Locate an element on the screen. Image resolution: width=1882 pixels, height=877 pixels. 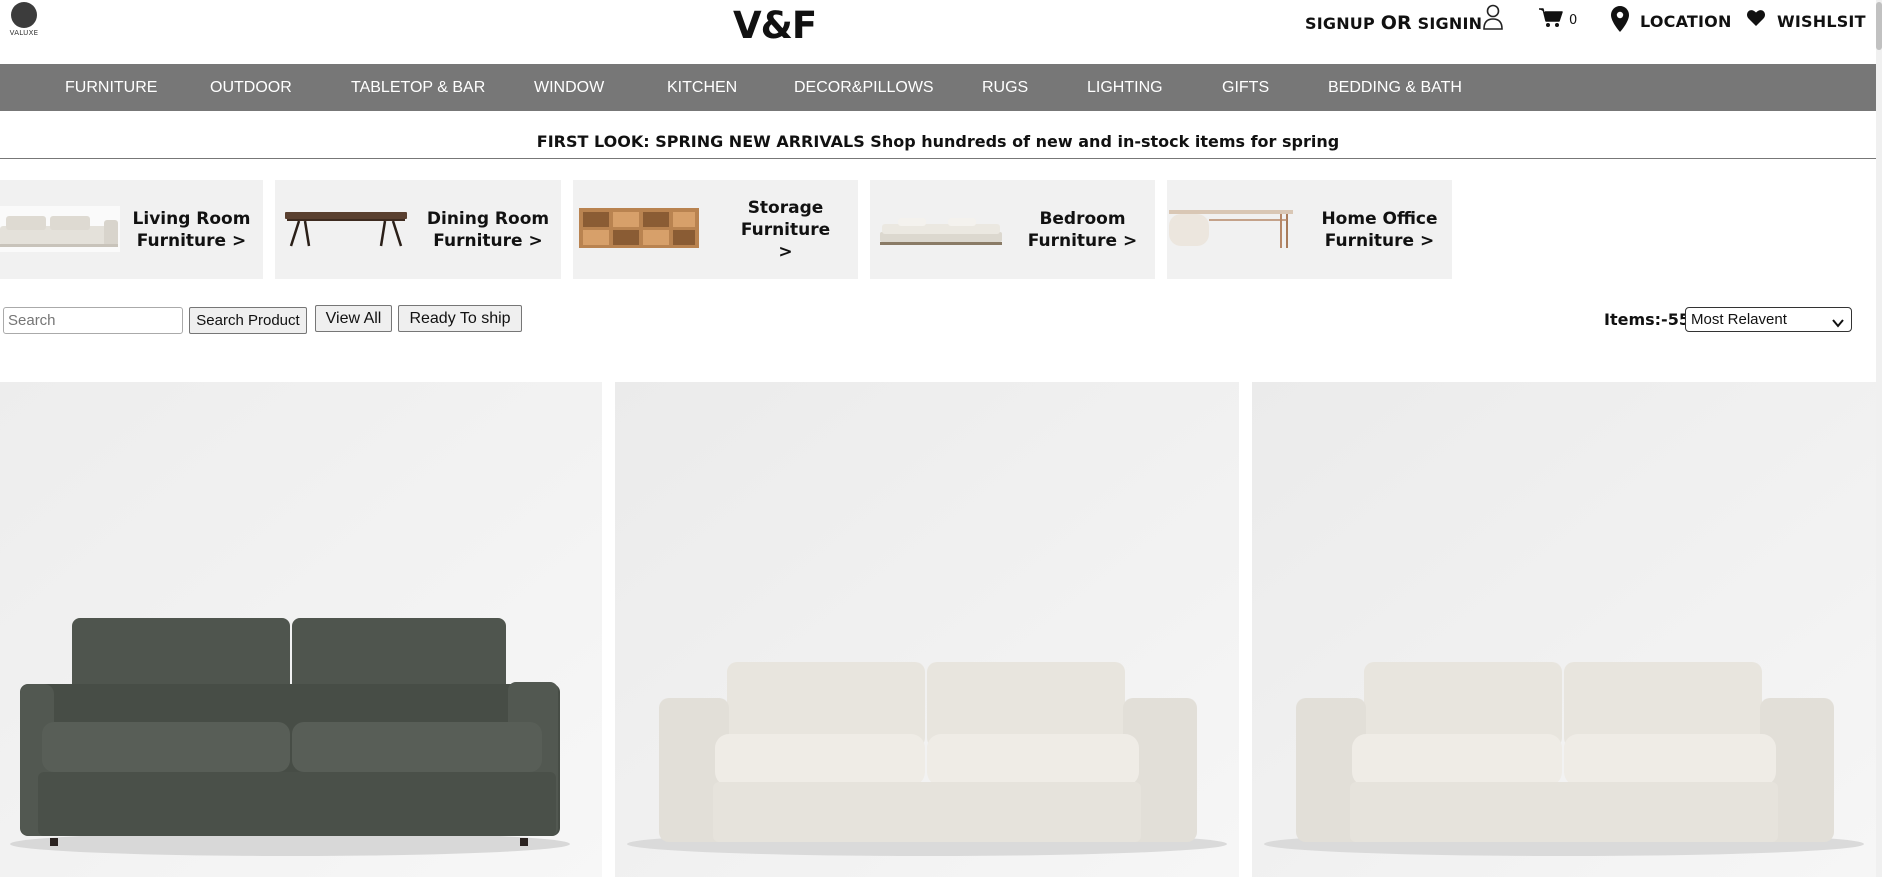
valuxe-logo: VALUXE is located at coordinates (23, 21).